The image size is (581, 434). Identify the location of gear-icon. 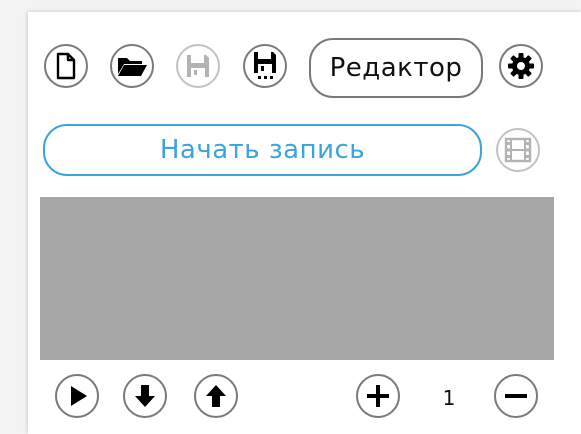
(521, 66).